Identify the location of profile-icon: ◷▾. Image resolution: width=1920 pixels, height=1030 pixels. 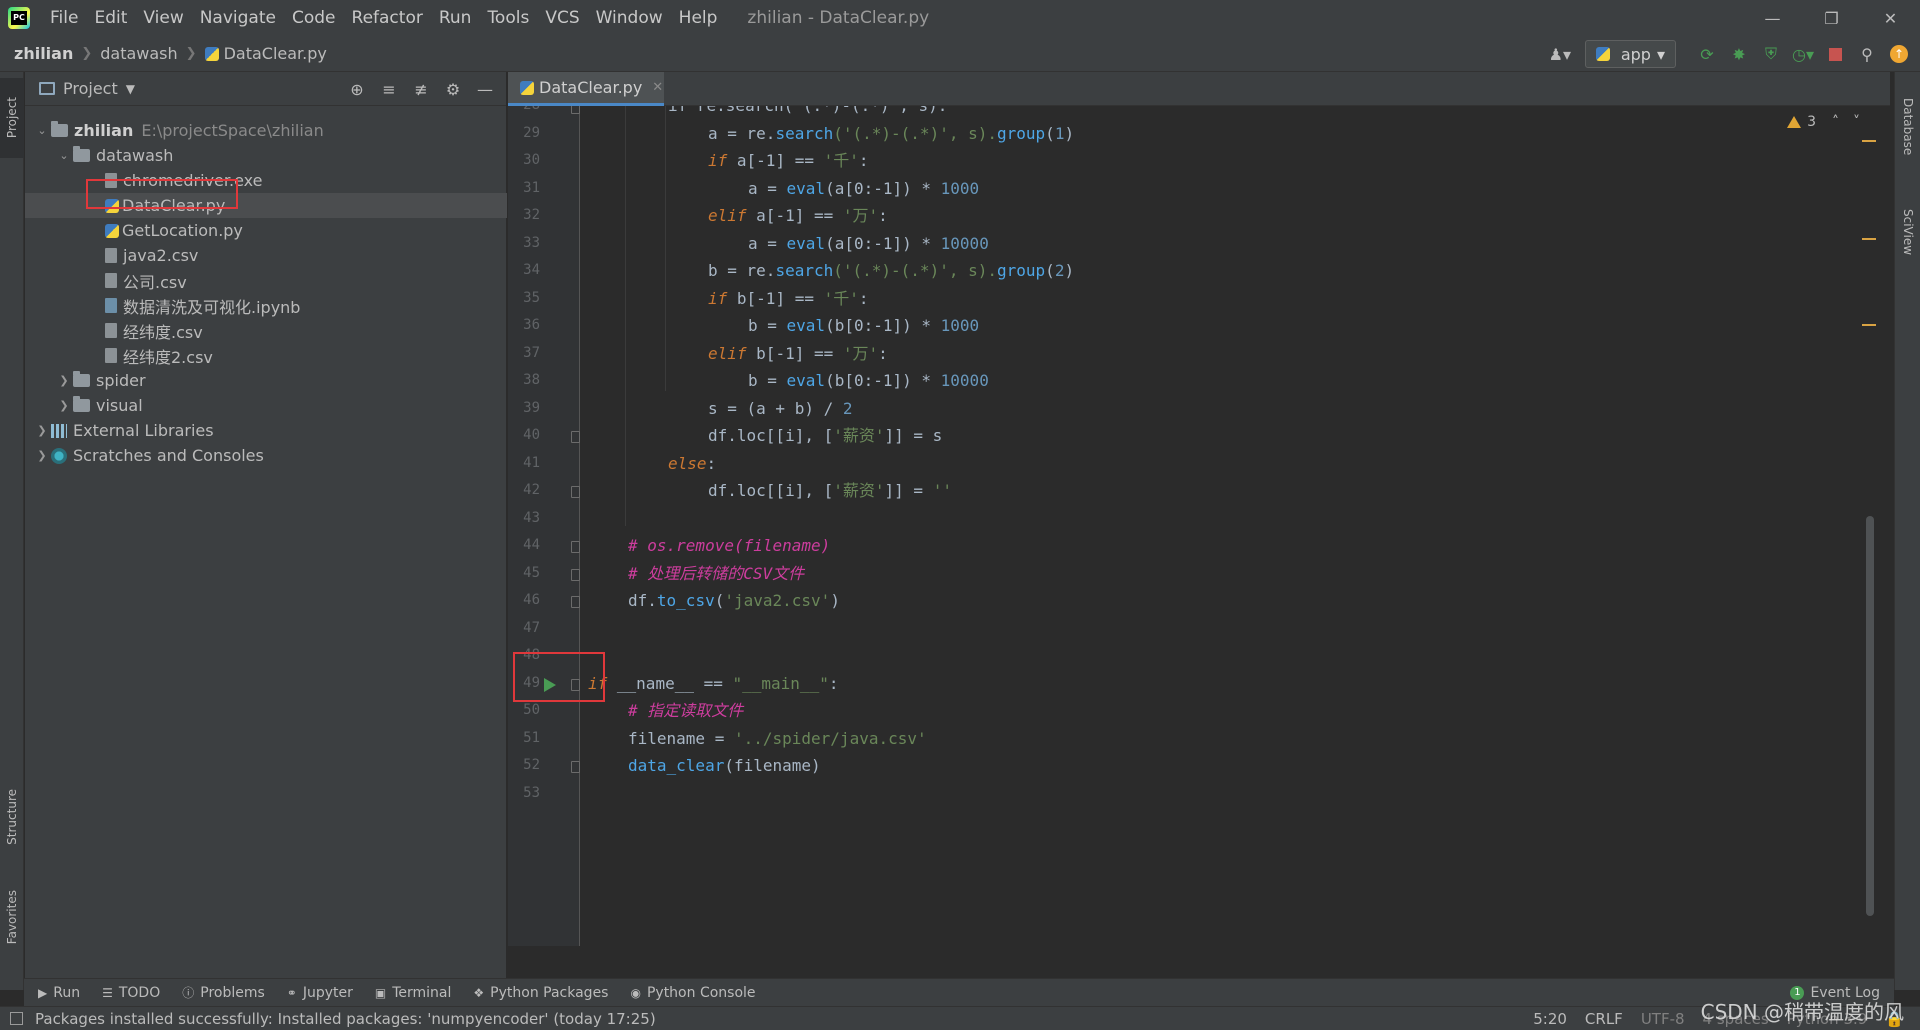
(1803, 54).